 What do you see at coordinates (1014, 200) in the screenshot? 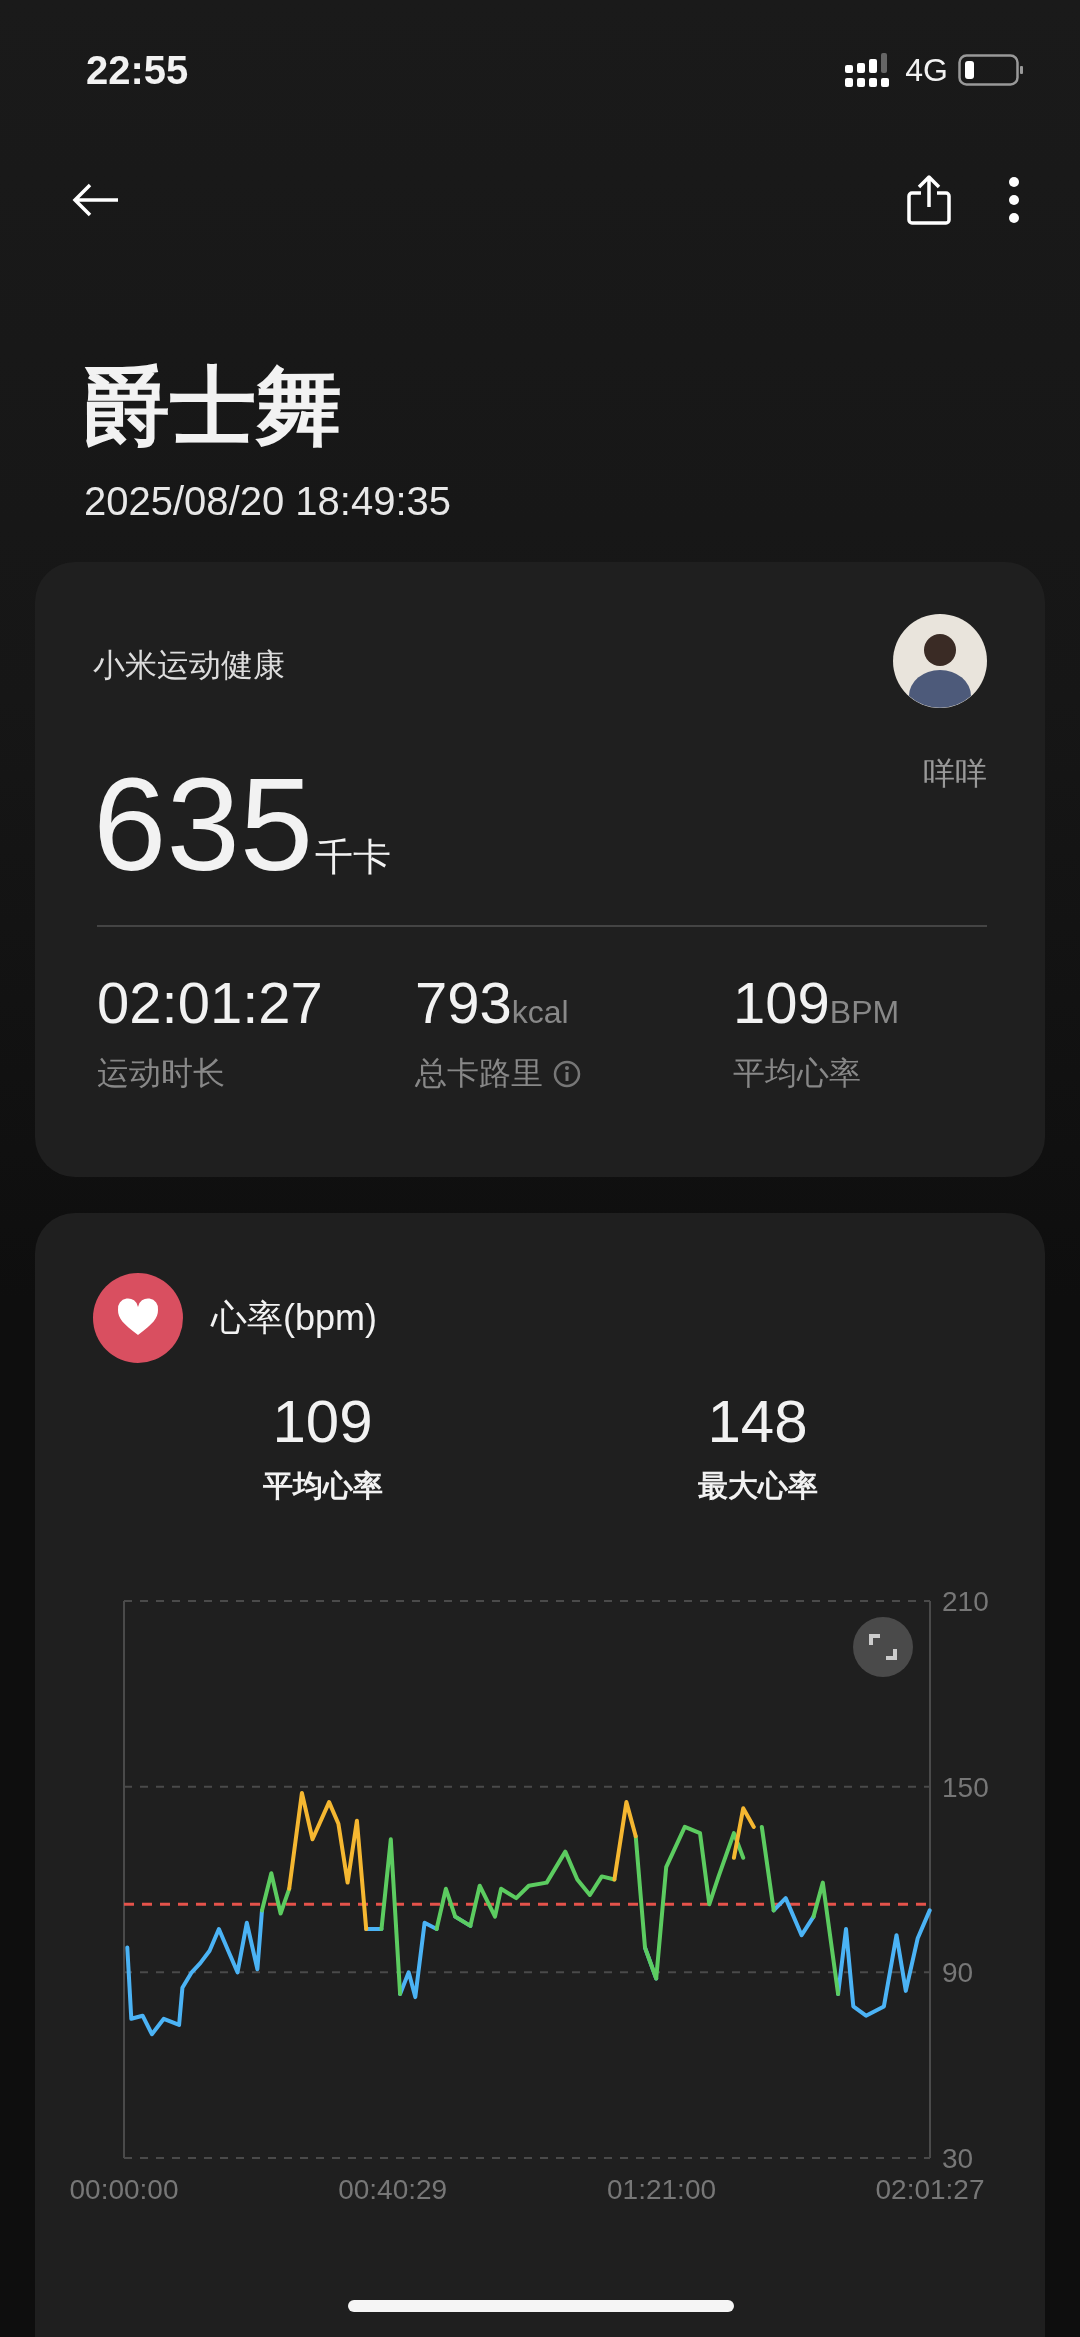
I see `more-icon` at bounding box center [1014, 200].